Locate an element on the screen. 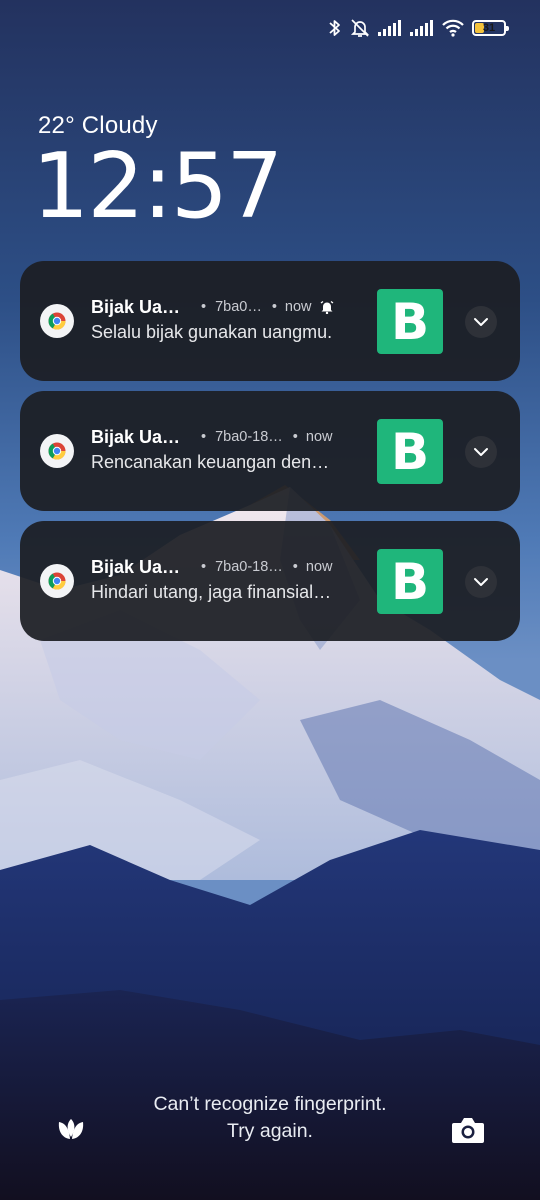 The image size is (540, 1200). clock-time: 12:57 is located at coordinates (157, 186).